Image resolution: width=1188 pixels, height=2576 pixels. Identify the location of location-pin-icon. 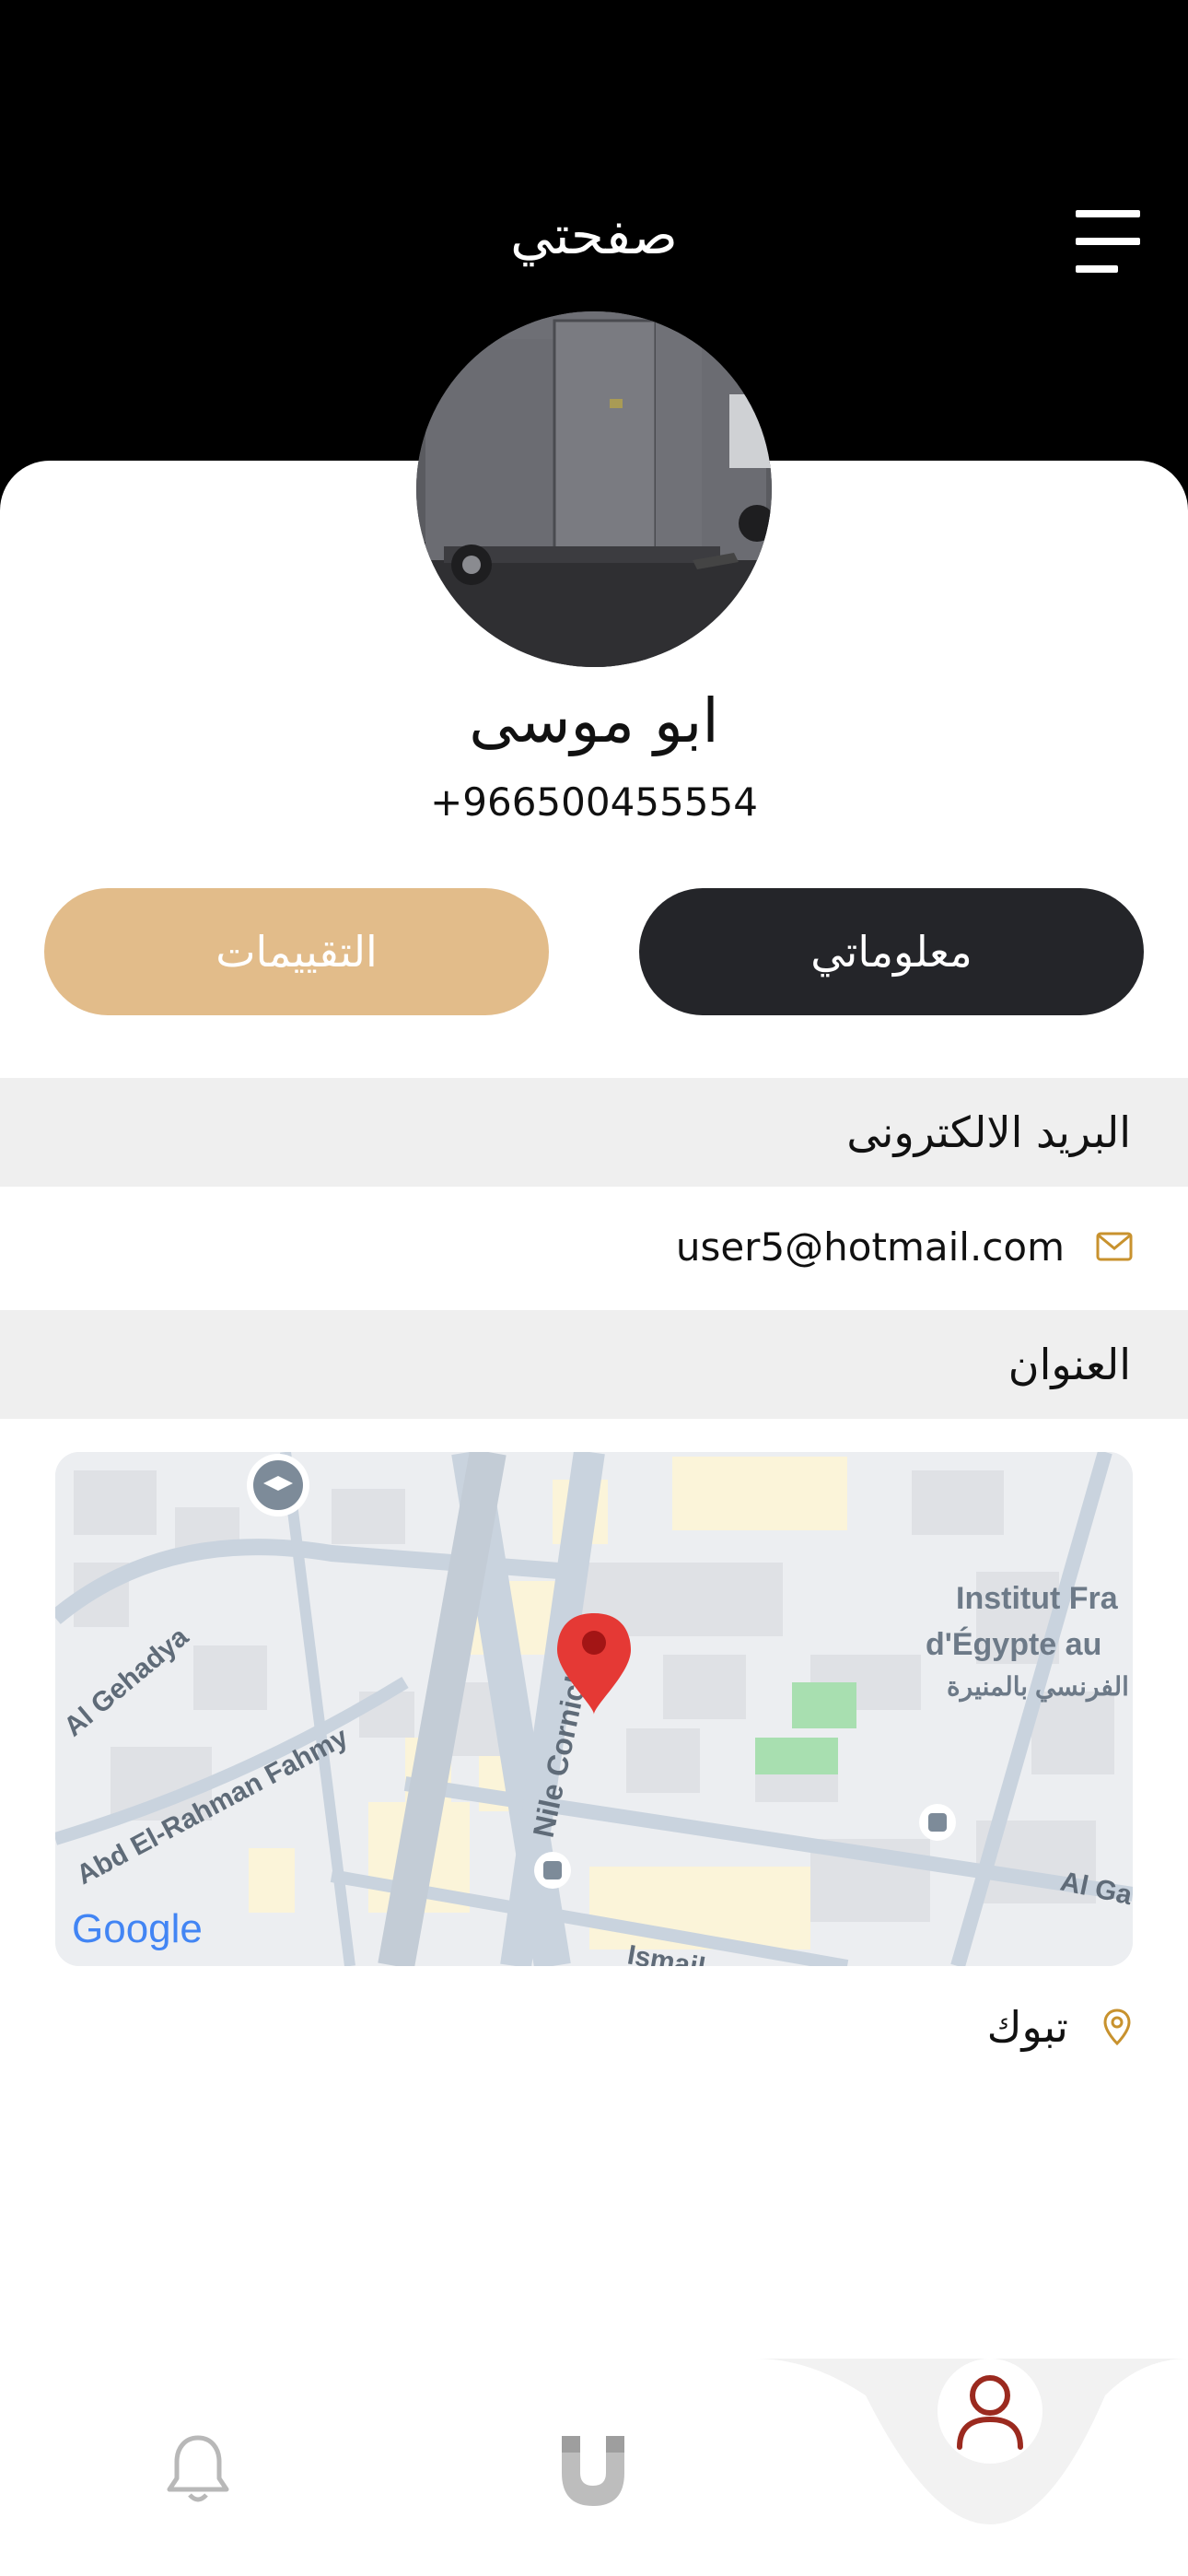
(1117, 2026).